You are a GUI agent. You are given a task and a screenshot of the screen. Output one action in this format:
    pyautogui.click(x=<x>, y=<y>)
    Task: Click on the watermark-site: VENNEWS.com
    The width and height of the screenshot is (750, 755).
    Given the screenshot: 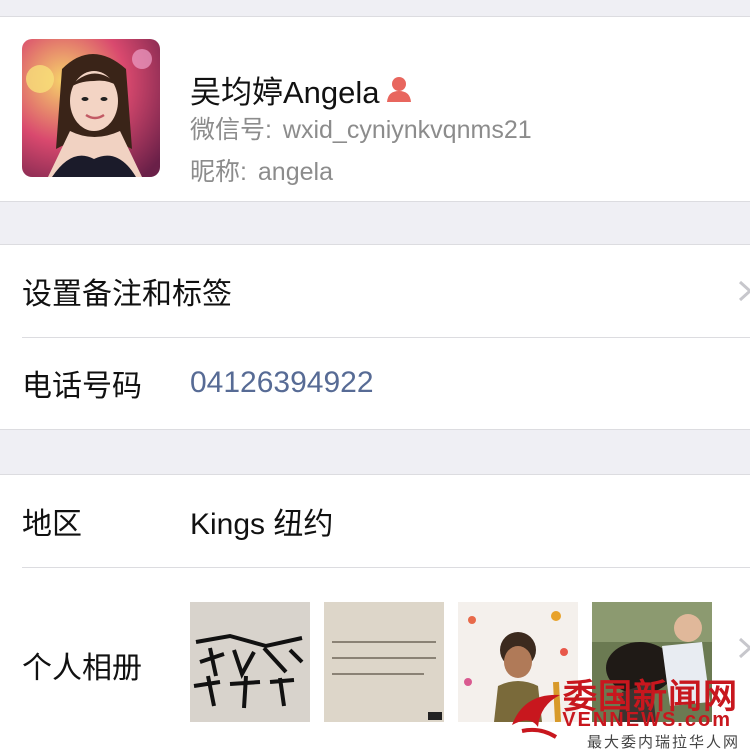 What is the action you would take?
    pyautogui.click(x=647, y=720)
    